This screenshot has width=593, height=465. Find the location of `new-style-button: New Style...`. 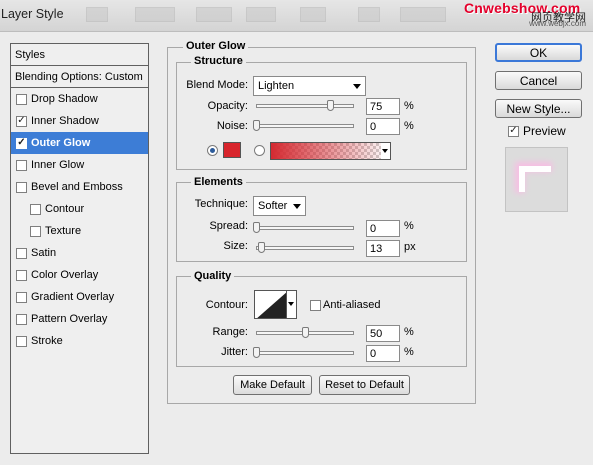

new-style-button: New Style... is located at coordinates (538, 108).